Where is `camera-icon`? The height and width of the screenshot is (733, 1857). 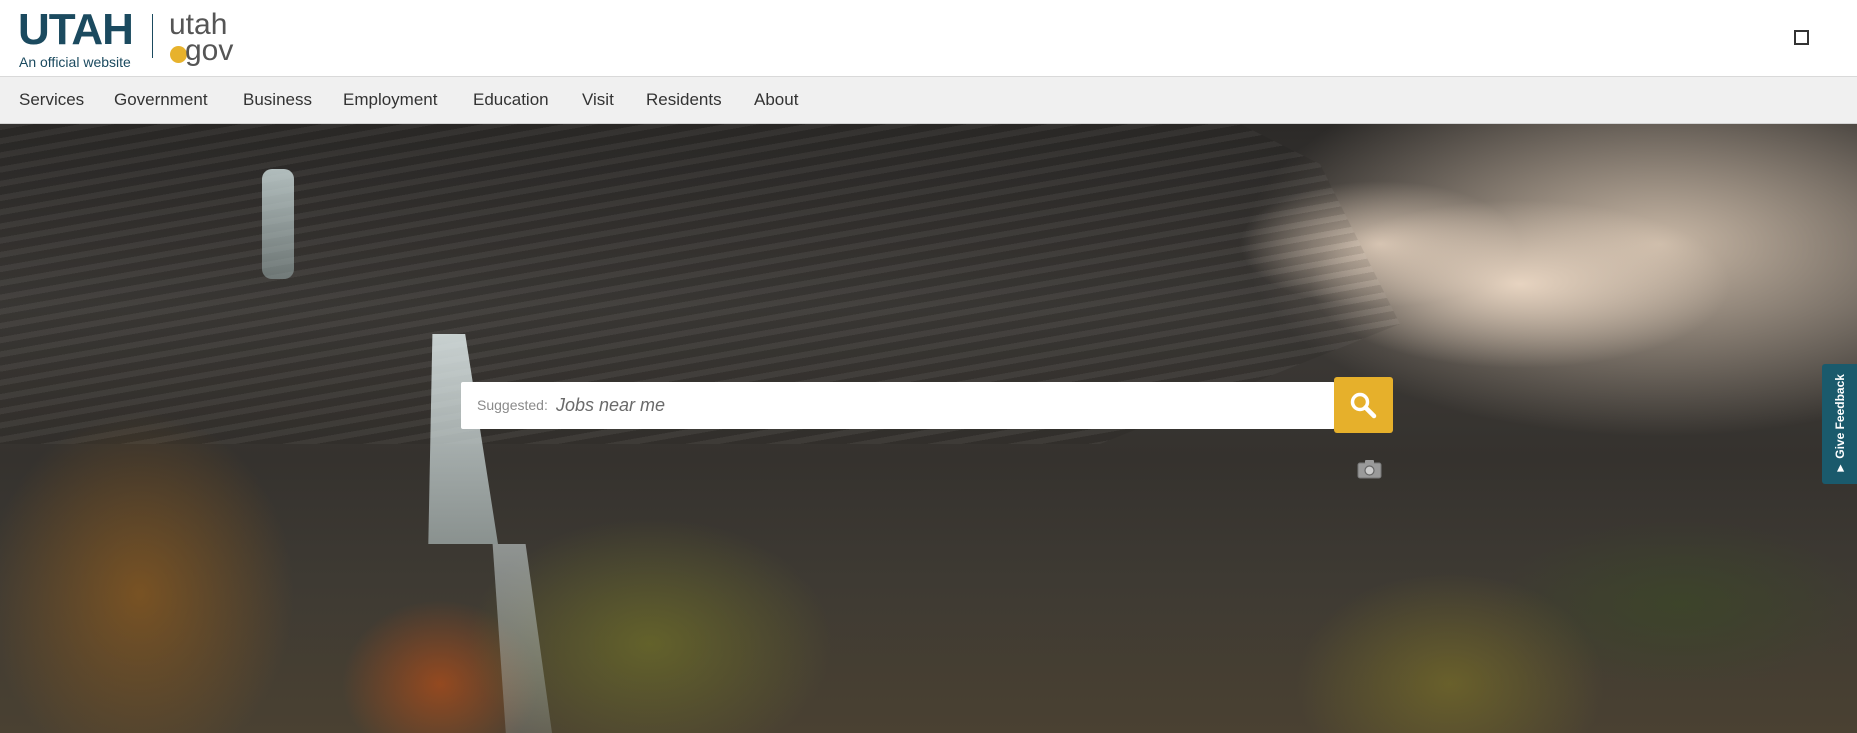
camera-icon is located at coordinates (1369, 469).